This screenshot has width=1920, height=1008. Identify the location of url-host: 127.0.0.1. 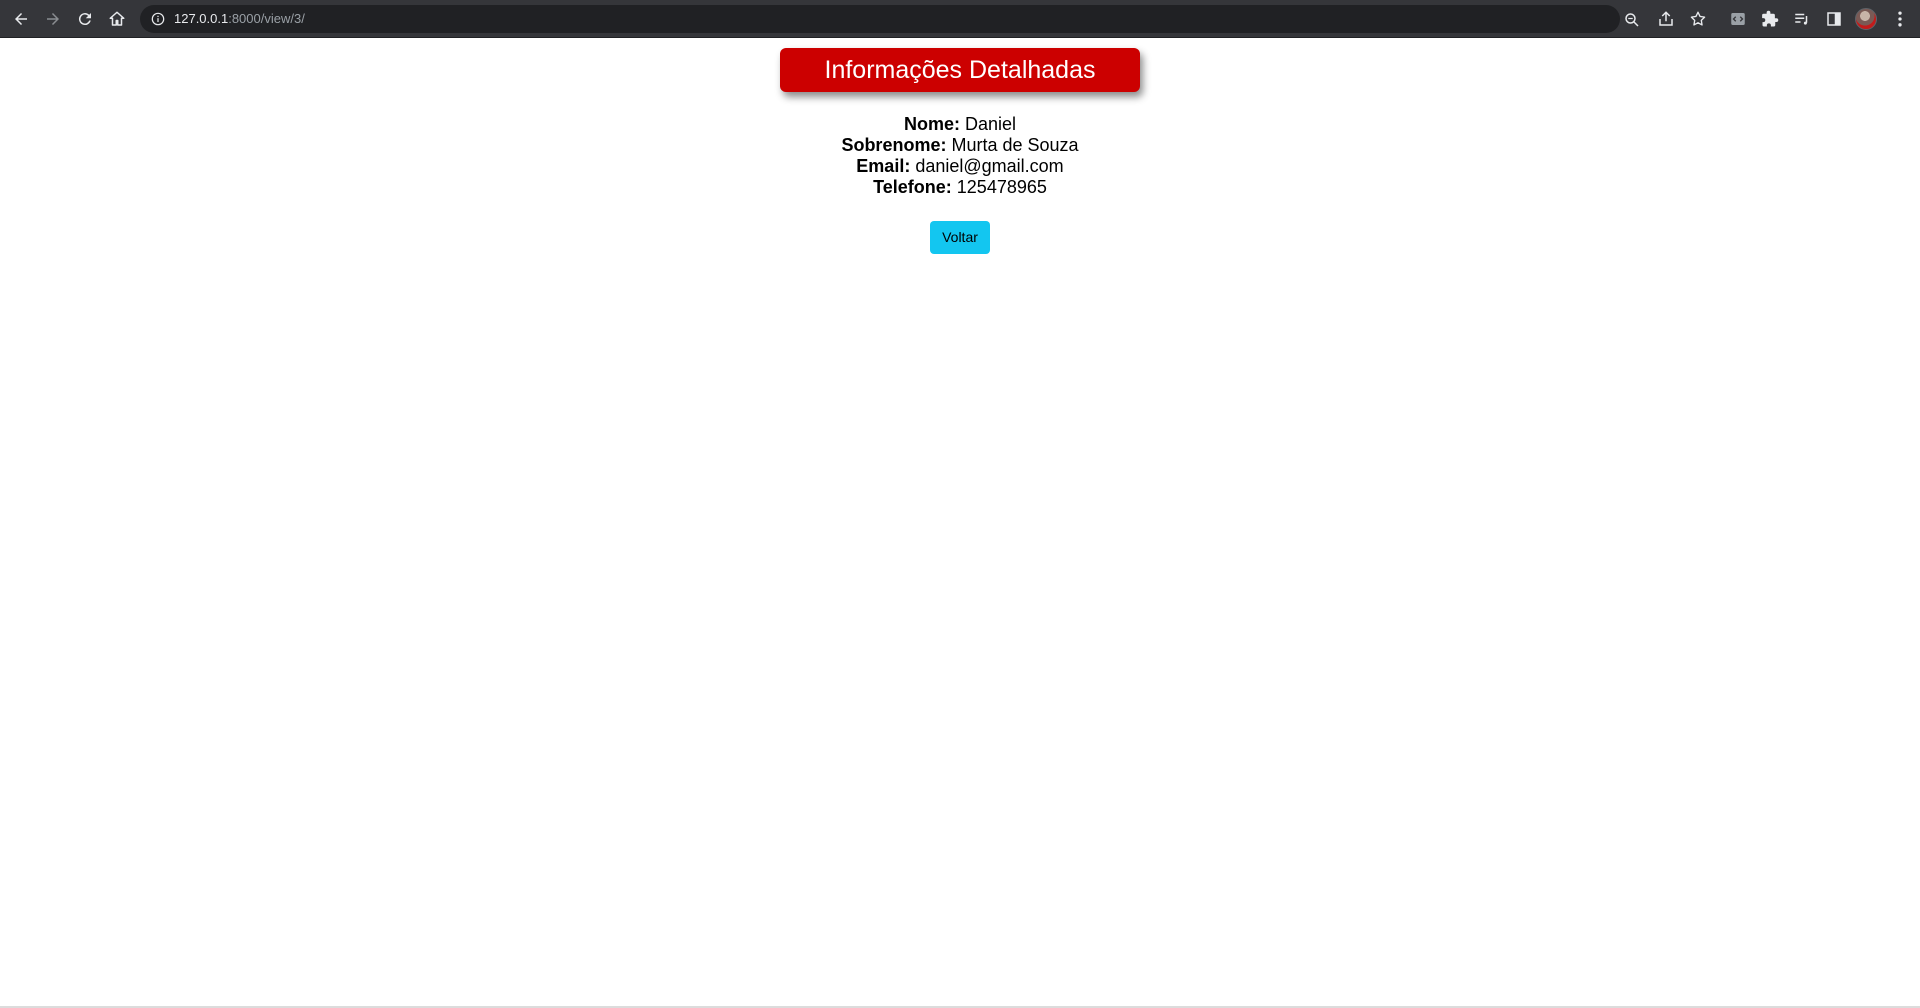
(201, 18).